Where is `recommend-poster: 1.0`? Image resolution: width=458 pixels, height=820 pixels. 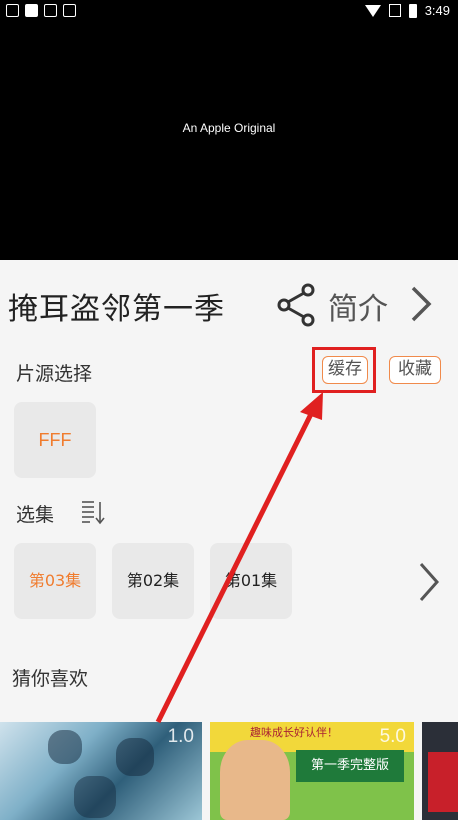
recommend-poster: 1.0 is located at coordinates (101, 771).